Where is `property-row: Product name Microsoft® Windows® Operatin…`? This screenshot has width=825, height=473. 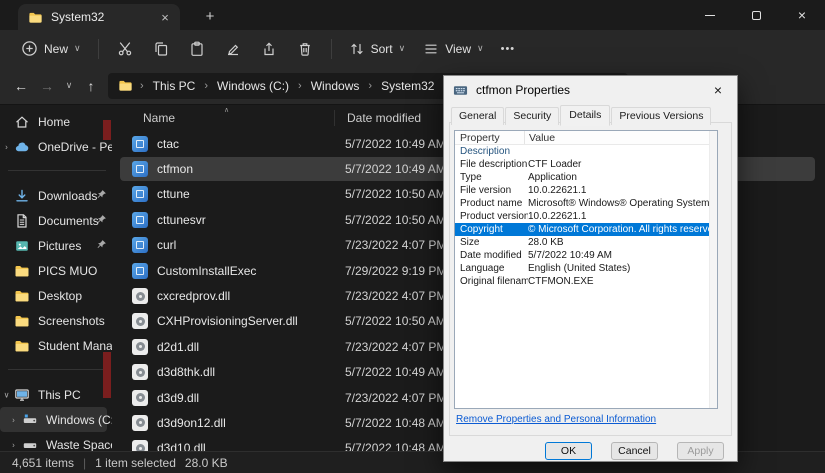 property-row: Product name Microsoft® Windows® Operatin… is located at coordinates (582, 203).